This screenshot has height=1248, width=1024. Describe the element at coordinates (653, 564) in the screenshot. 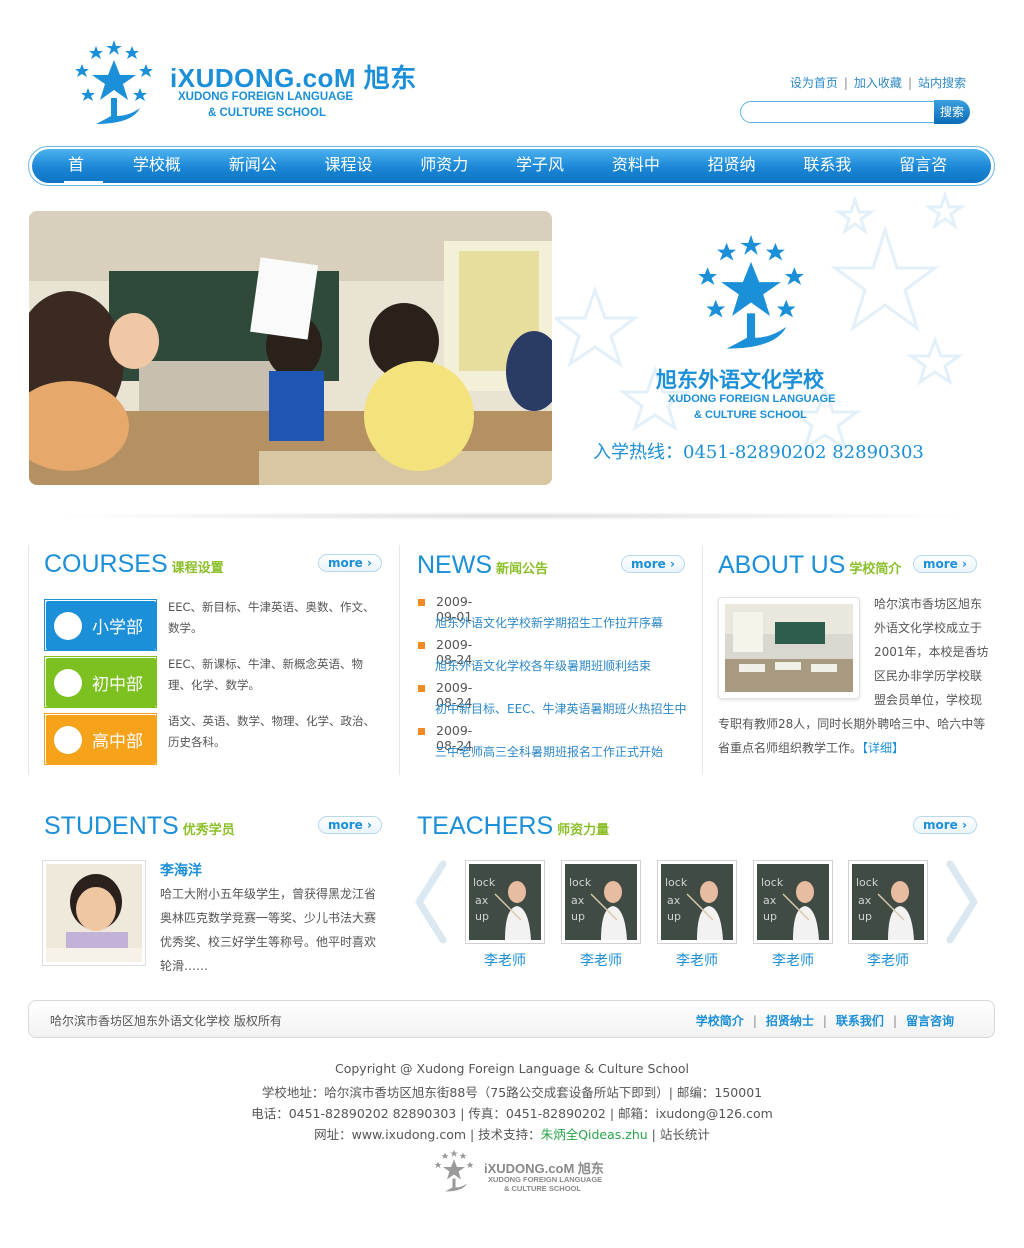

I see `news-more-button: more ›` at that location.